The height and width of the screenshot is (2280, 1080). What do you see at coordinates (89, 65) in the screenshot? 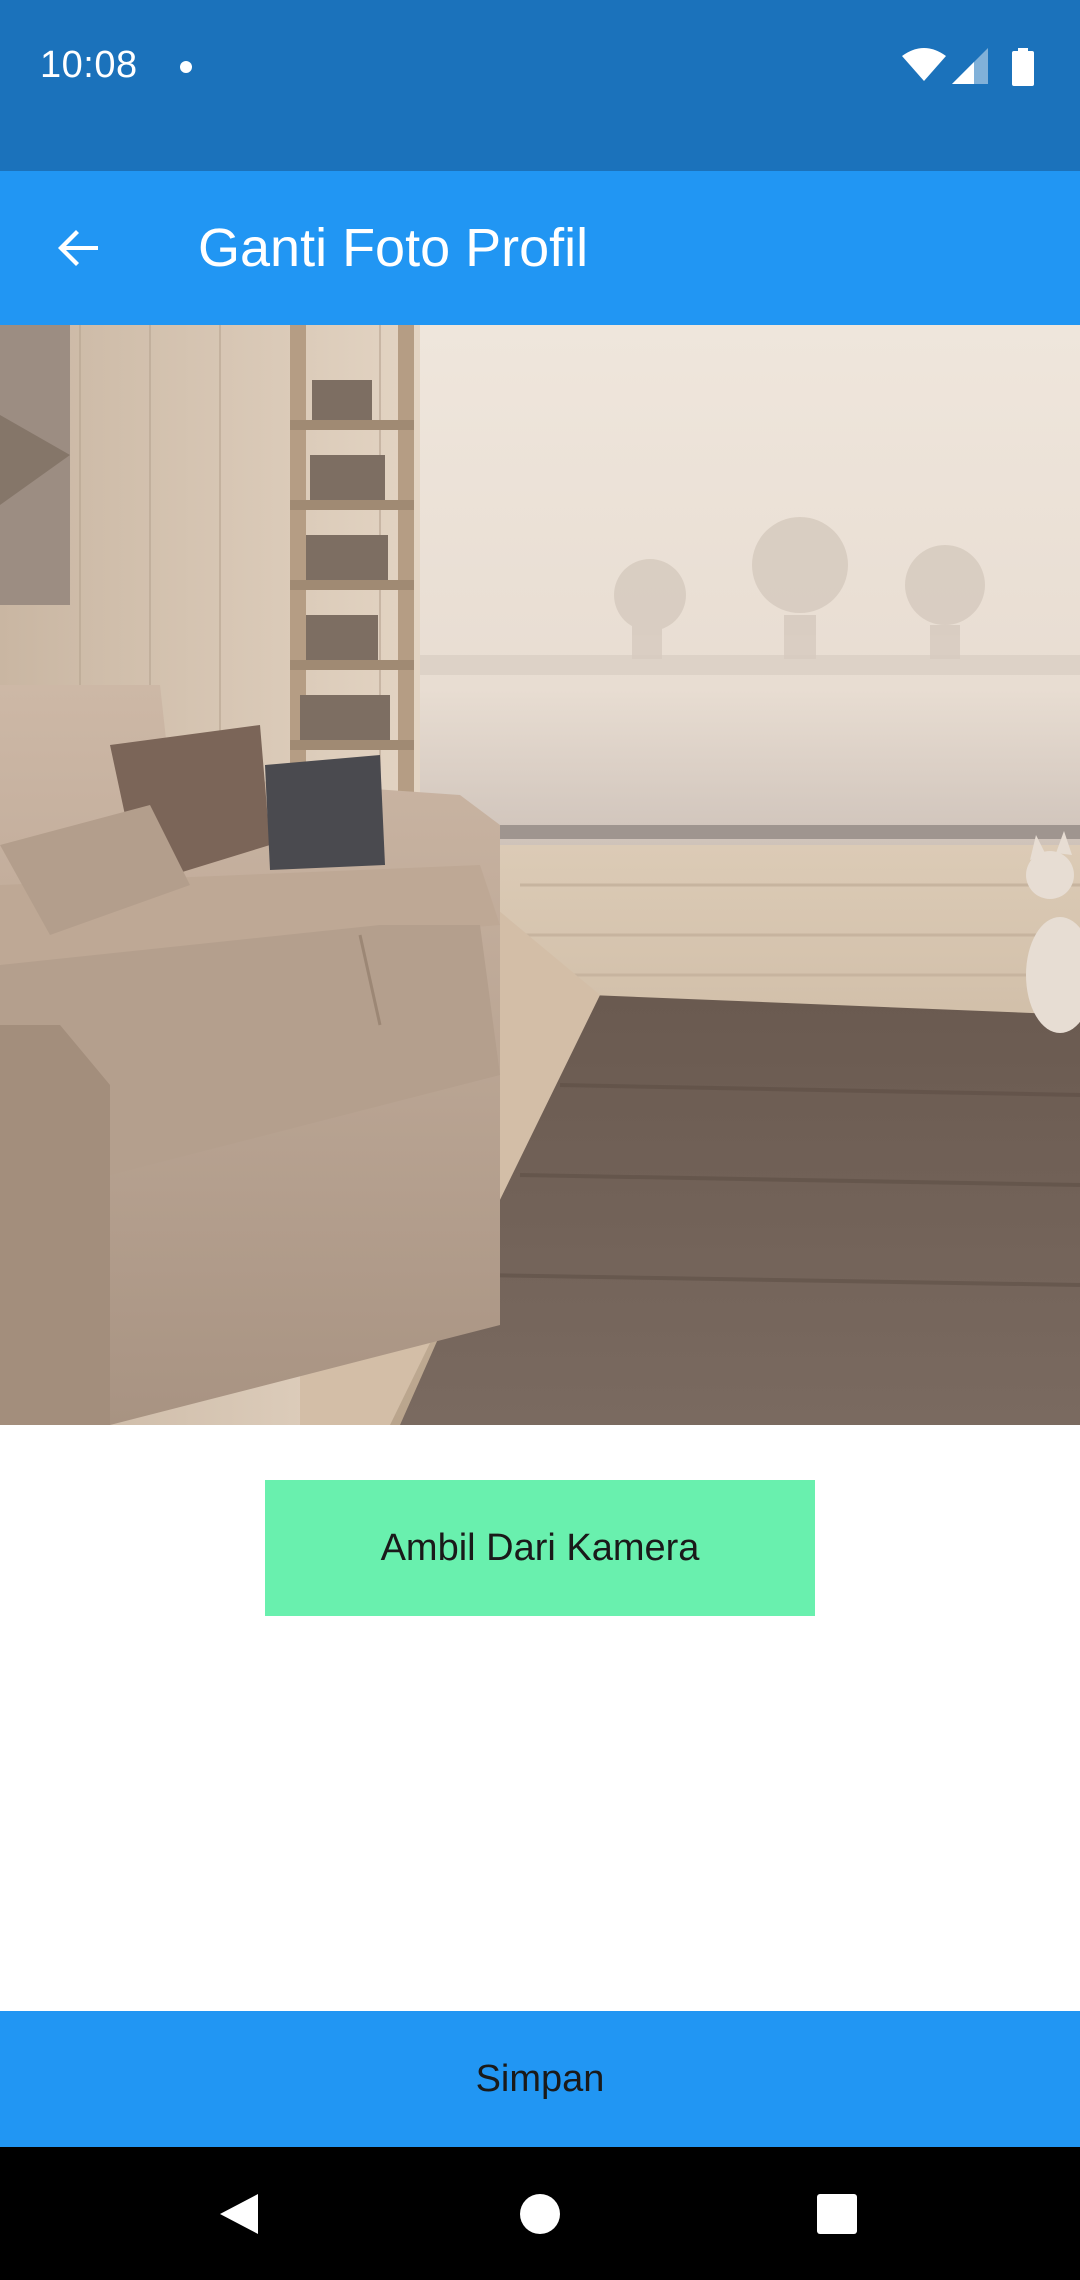
I see `status-time: 10:08` at bounding box center [89, 65].